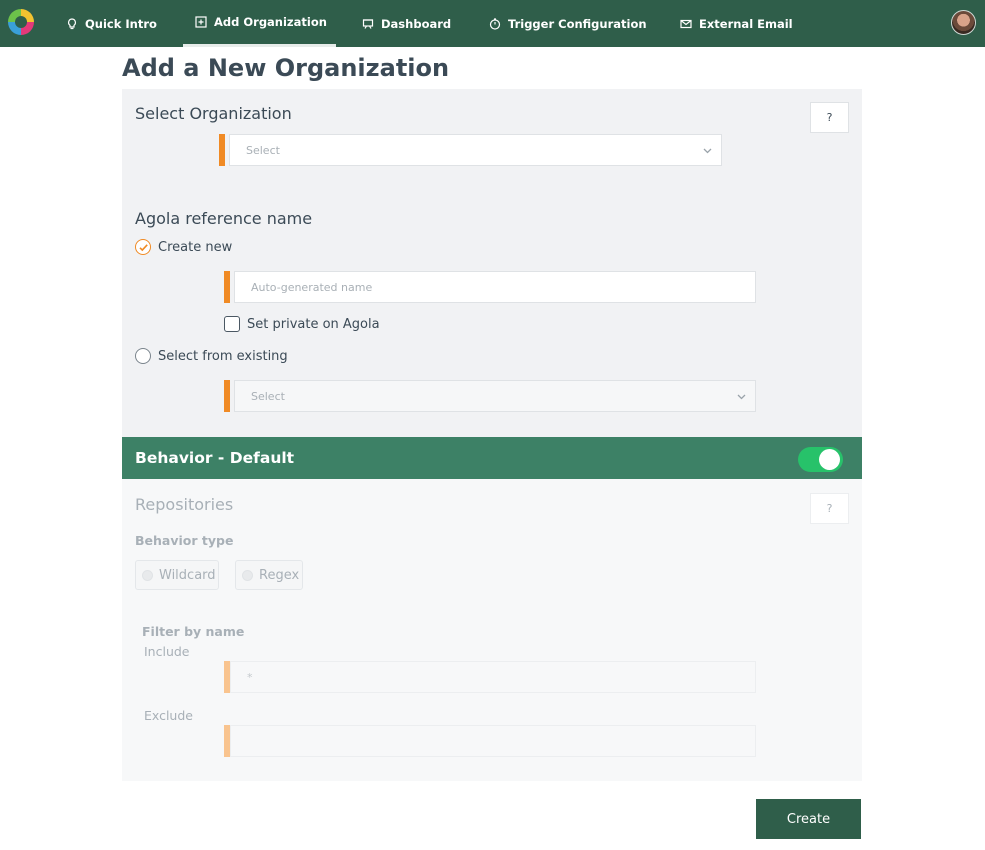  What do you see at coordinates (215, 458) in the screenshot?
I see `behavior-title: Behavior - Default` at bounding box center [215, 458].